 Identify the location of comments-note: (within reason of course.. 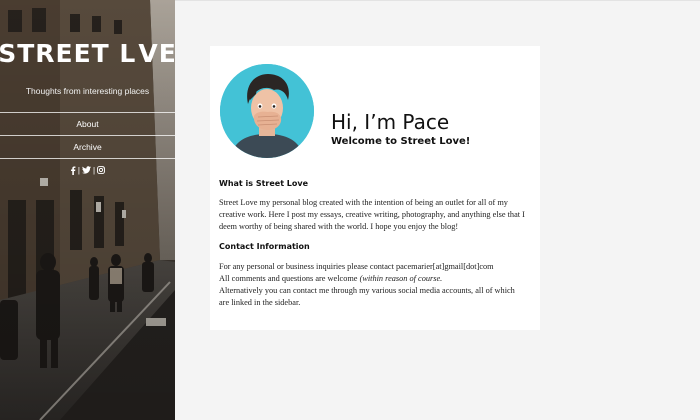
(401, 278).